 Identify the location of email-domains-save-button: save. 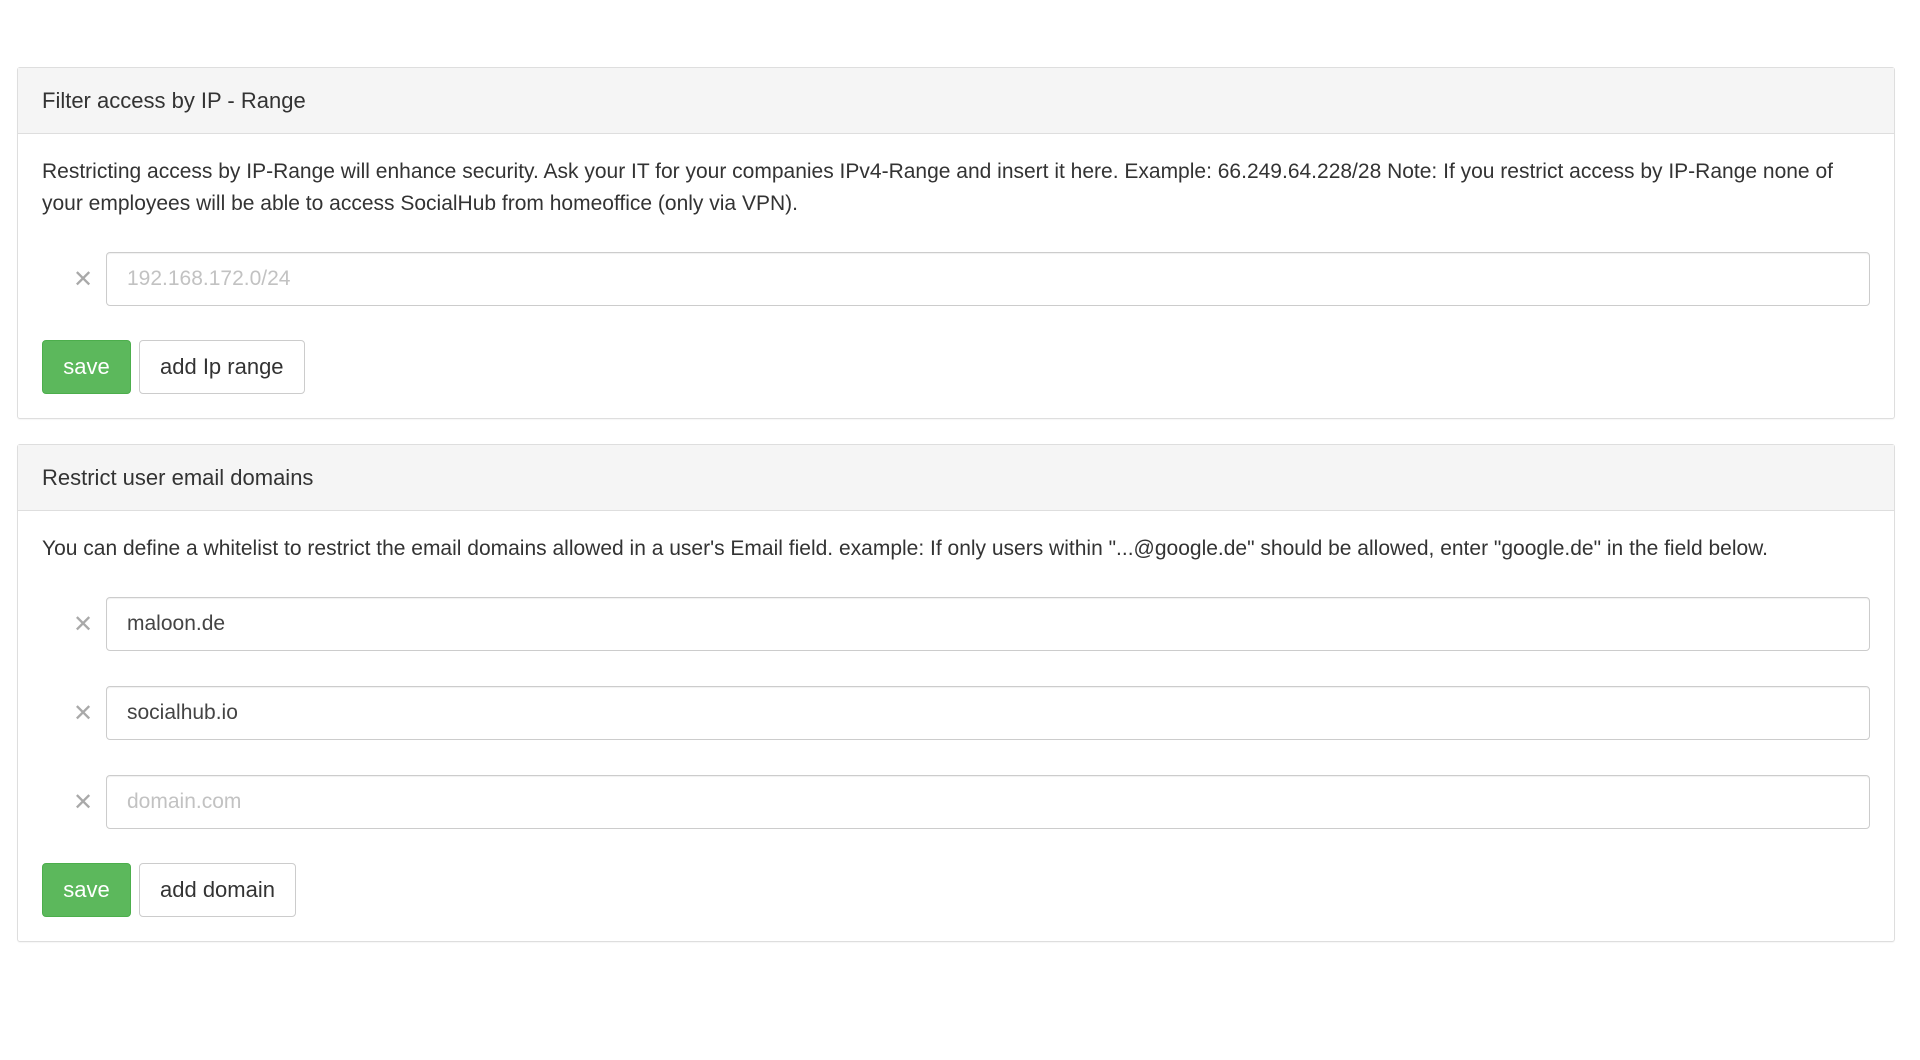
(86, 890).